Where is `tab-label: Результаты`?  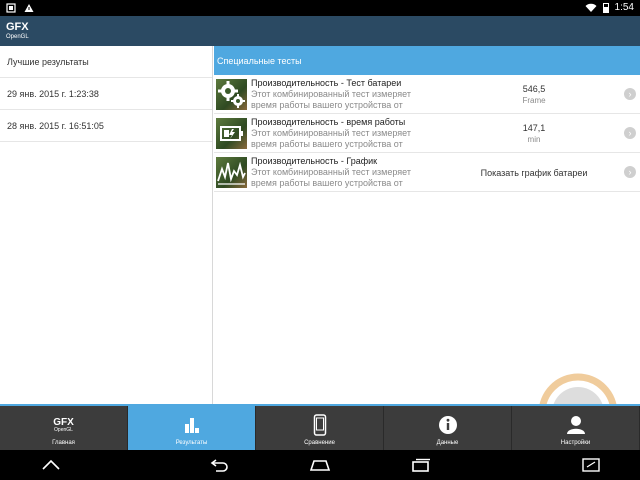 tab-label: Результаты is located at coordinates (191, 443).